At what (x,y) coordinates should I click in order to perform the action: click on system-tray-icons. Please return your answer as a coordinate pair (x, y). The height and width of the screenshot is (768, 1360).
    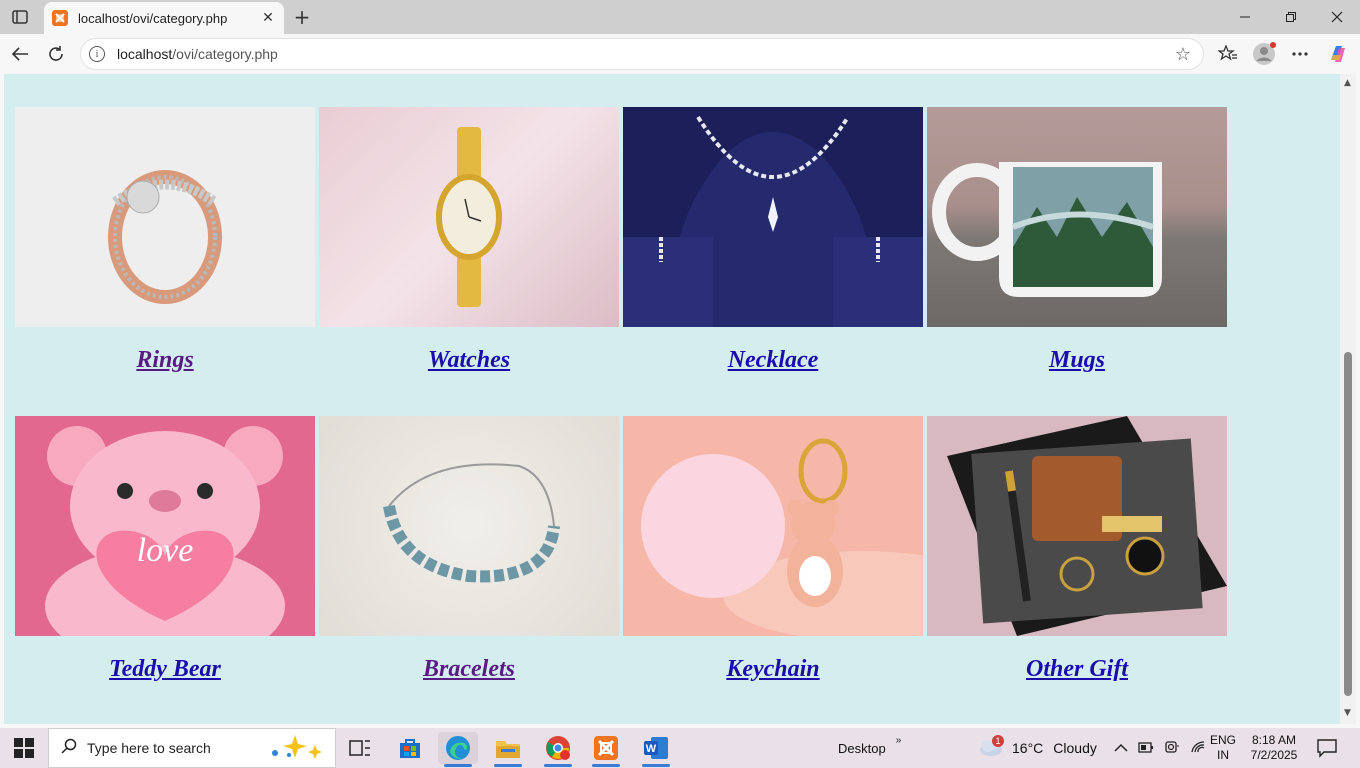
    Looking at the image, I should click on (1160, 748).